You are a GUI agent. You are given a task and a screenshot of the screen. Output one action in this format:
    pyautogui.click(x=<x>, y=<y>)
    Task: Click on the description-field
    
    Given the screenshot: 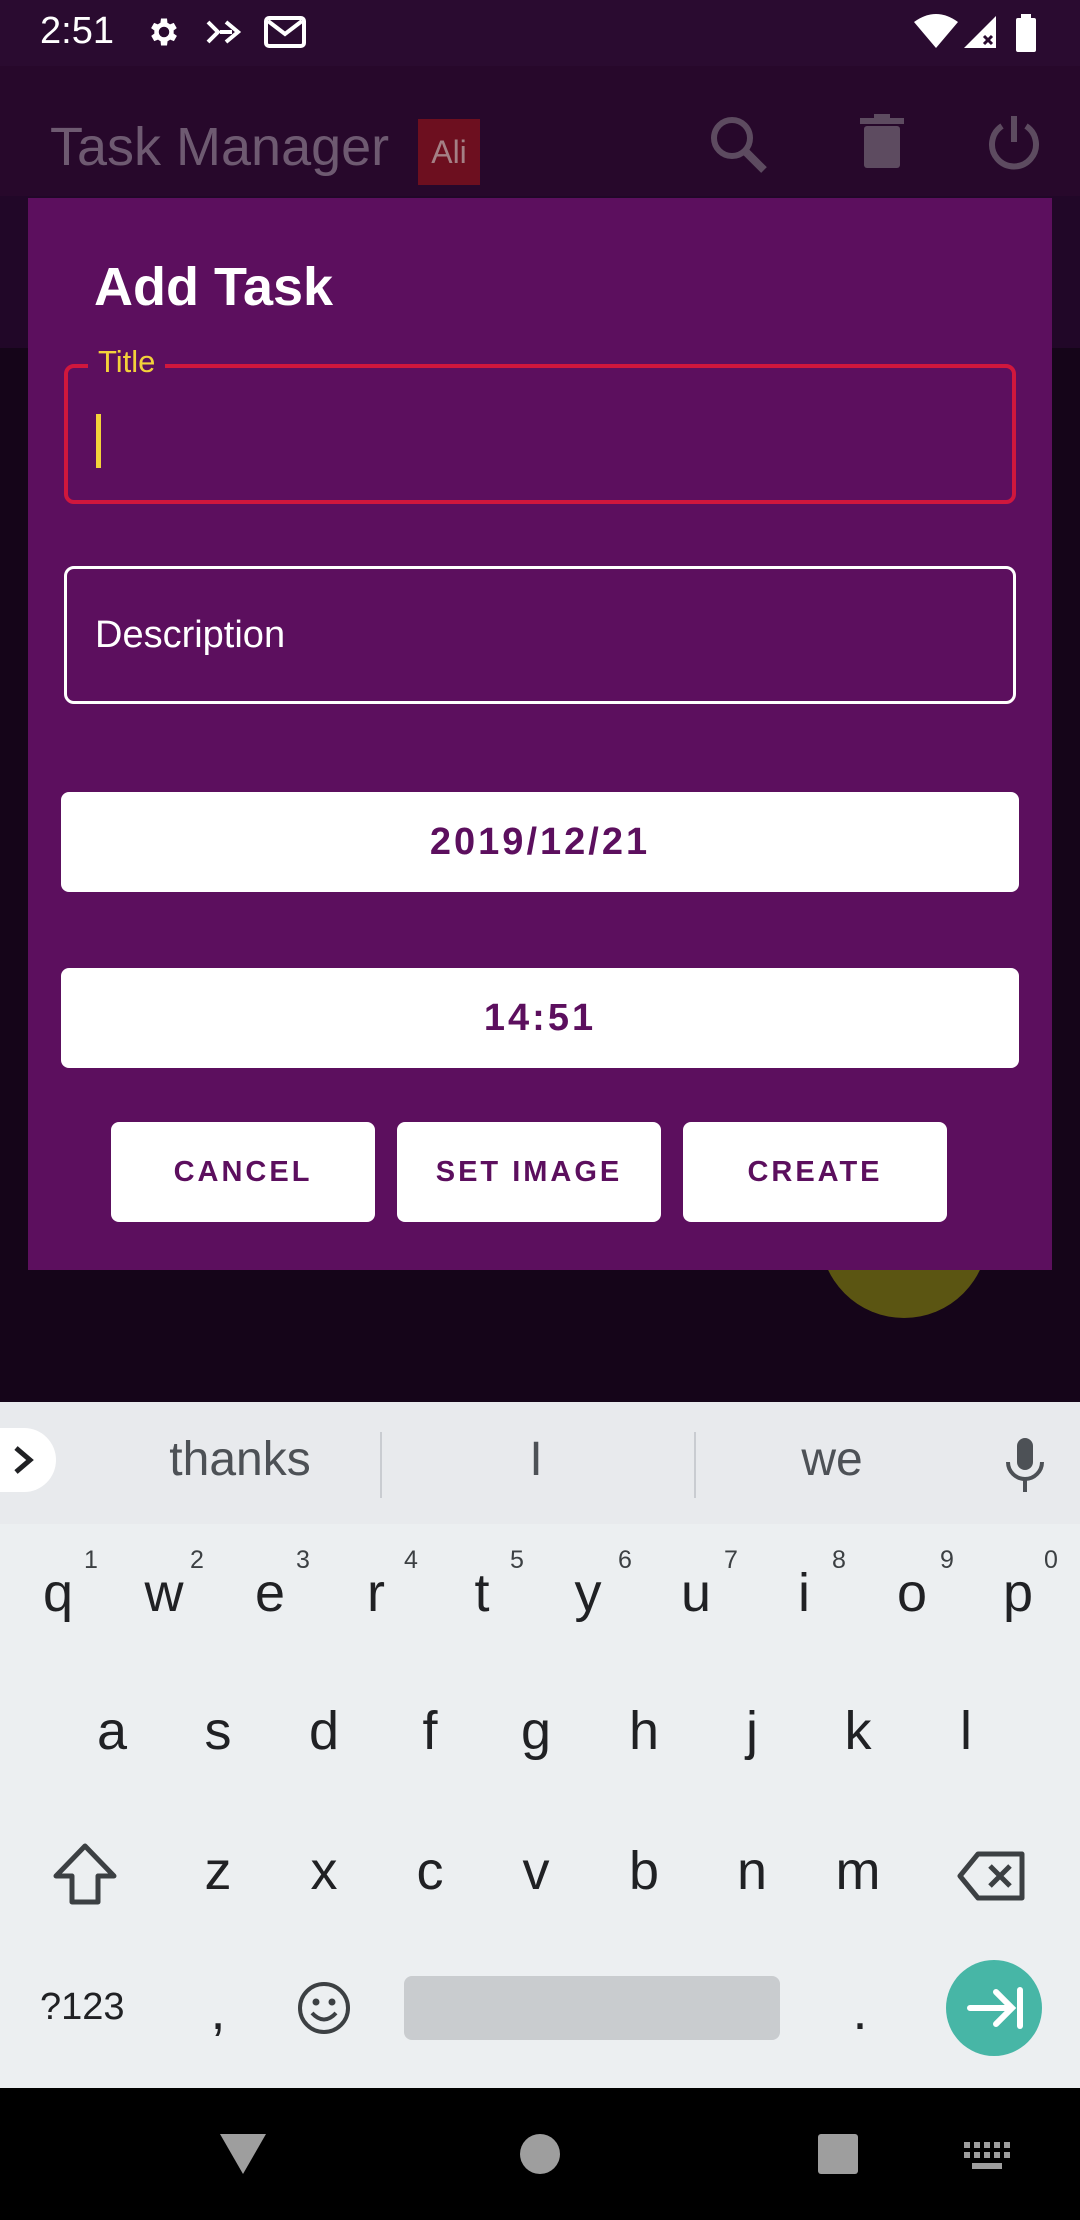 What is the action you would take?
    pyautogui.click(x=540, y=635)
    